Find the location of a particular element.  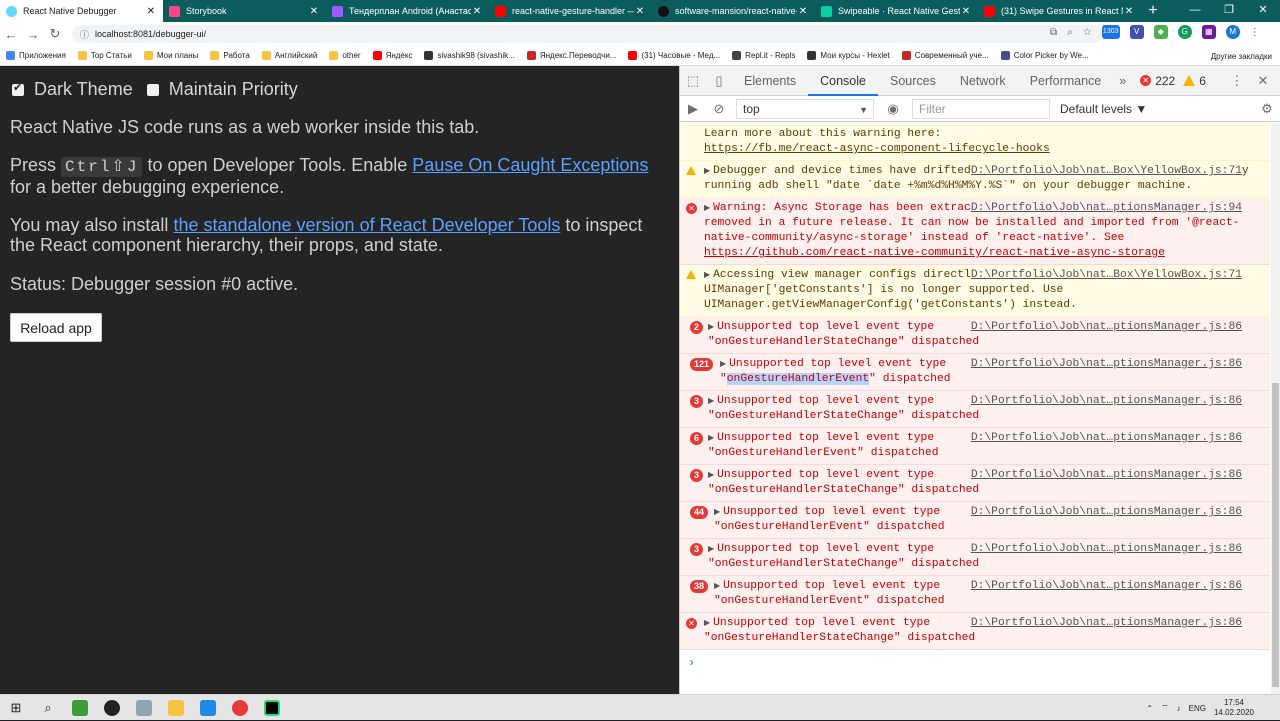

pause-exceptions-link: Pause On Caught Exceptions is located at coordinates (530, 165).